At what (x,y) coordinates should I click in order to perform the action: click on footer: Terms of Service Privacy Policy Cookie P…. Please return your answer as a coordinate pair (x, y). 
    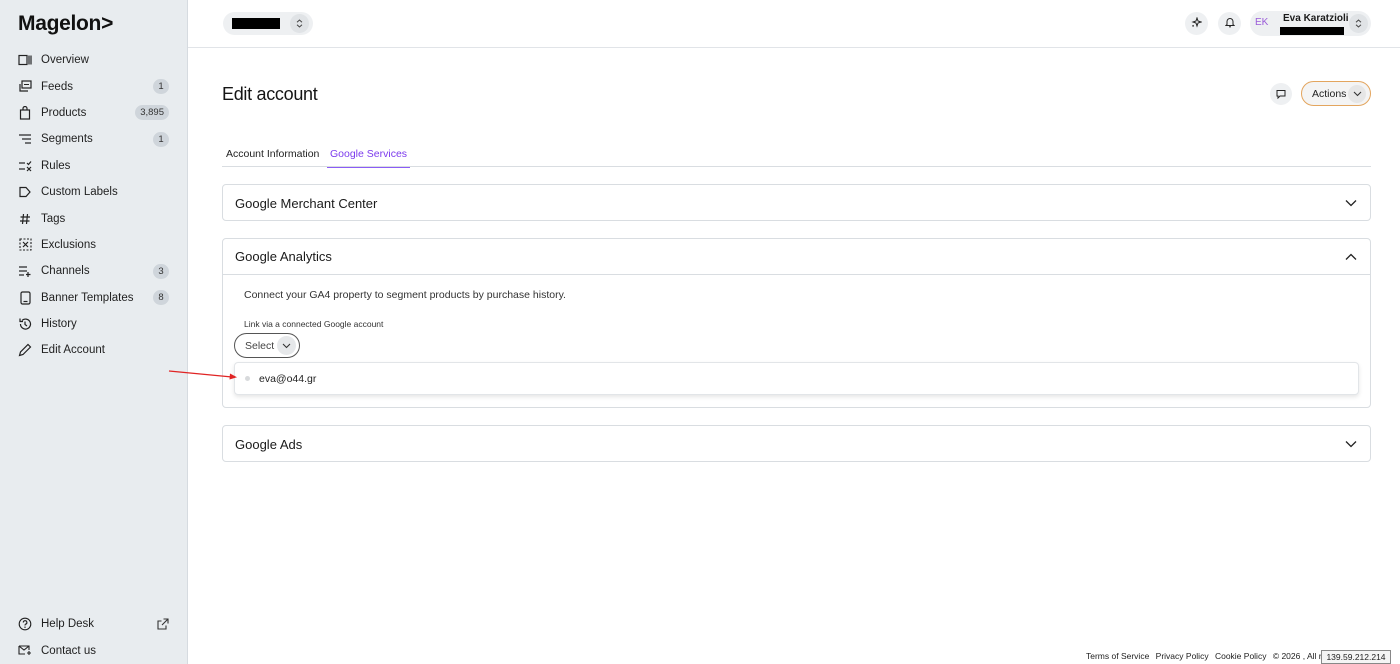
    Looking at the image, I should click on (1206, 656).